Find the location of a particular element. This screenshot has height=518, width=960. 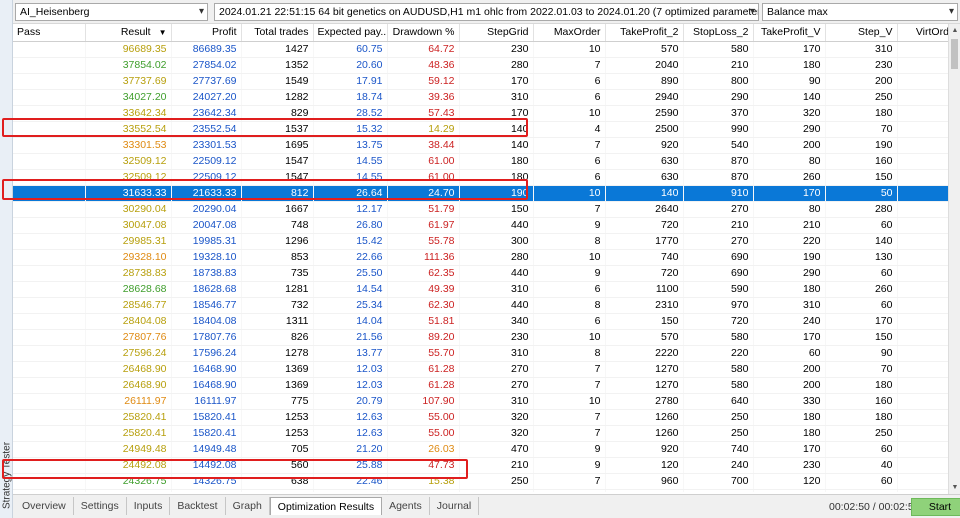

column-header-result: Result ▼ is located at coordinates (128, 33).